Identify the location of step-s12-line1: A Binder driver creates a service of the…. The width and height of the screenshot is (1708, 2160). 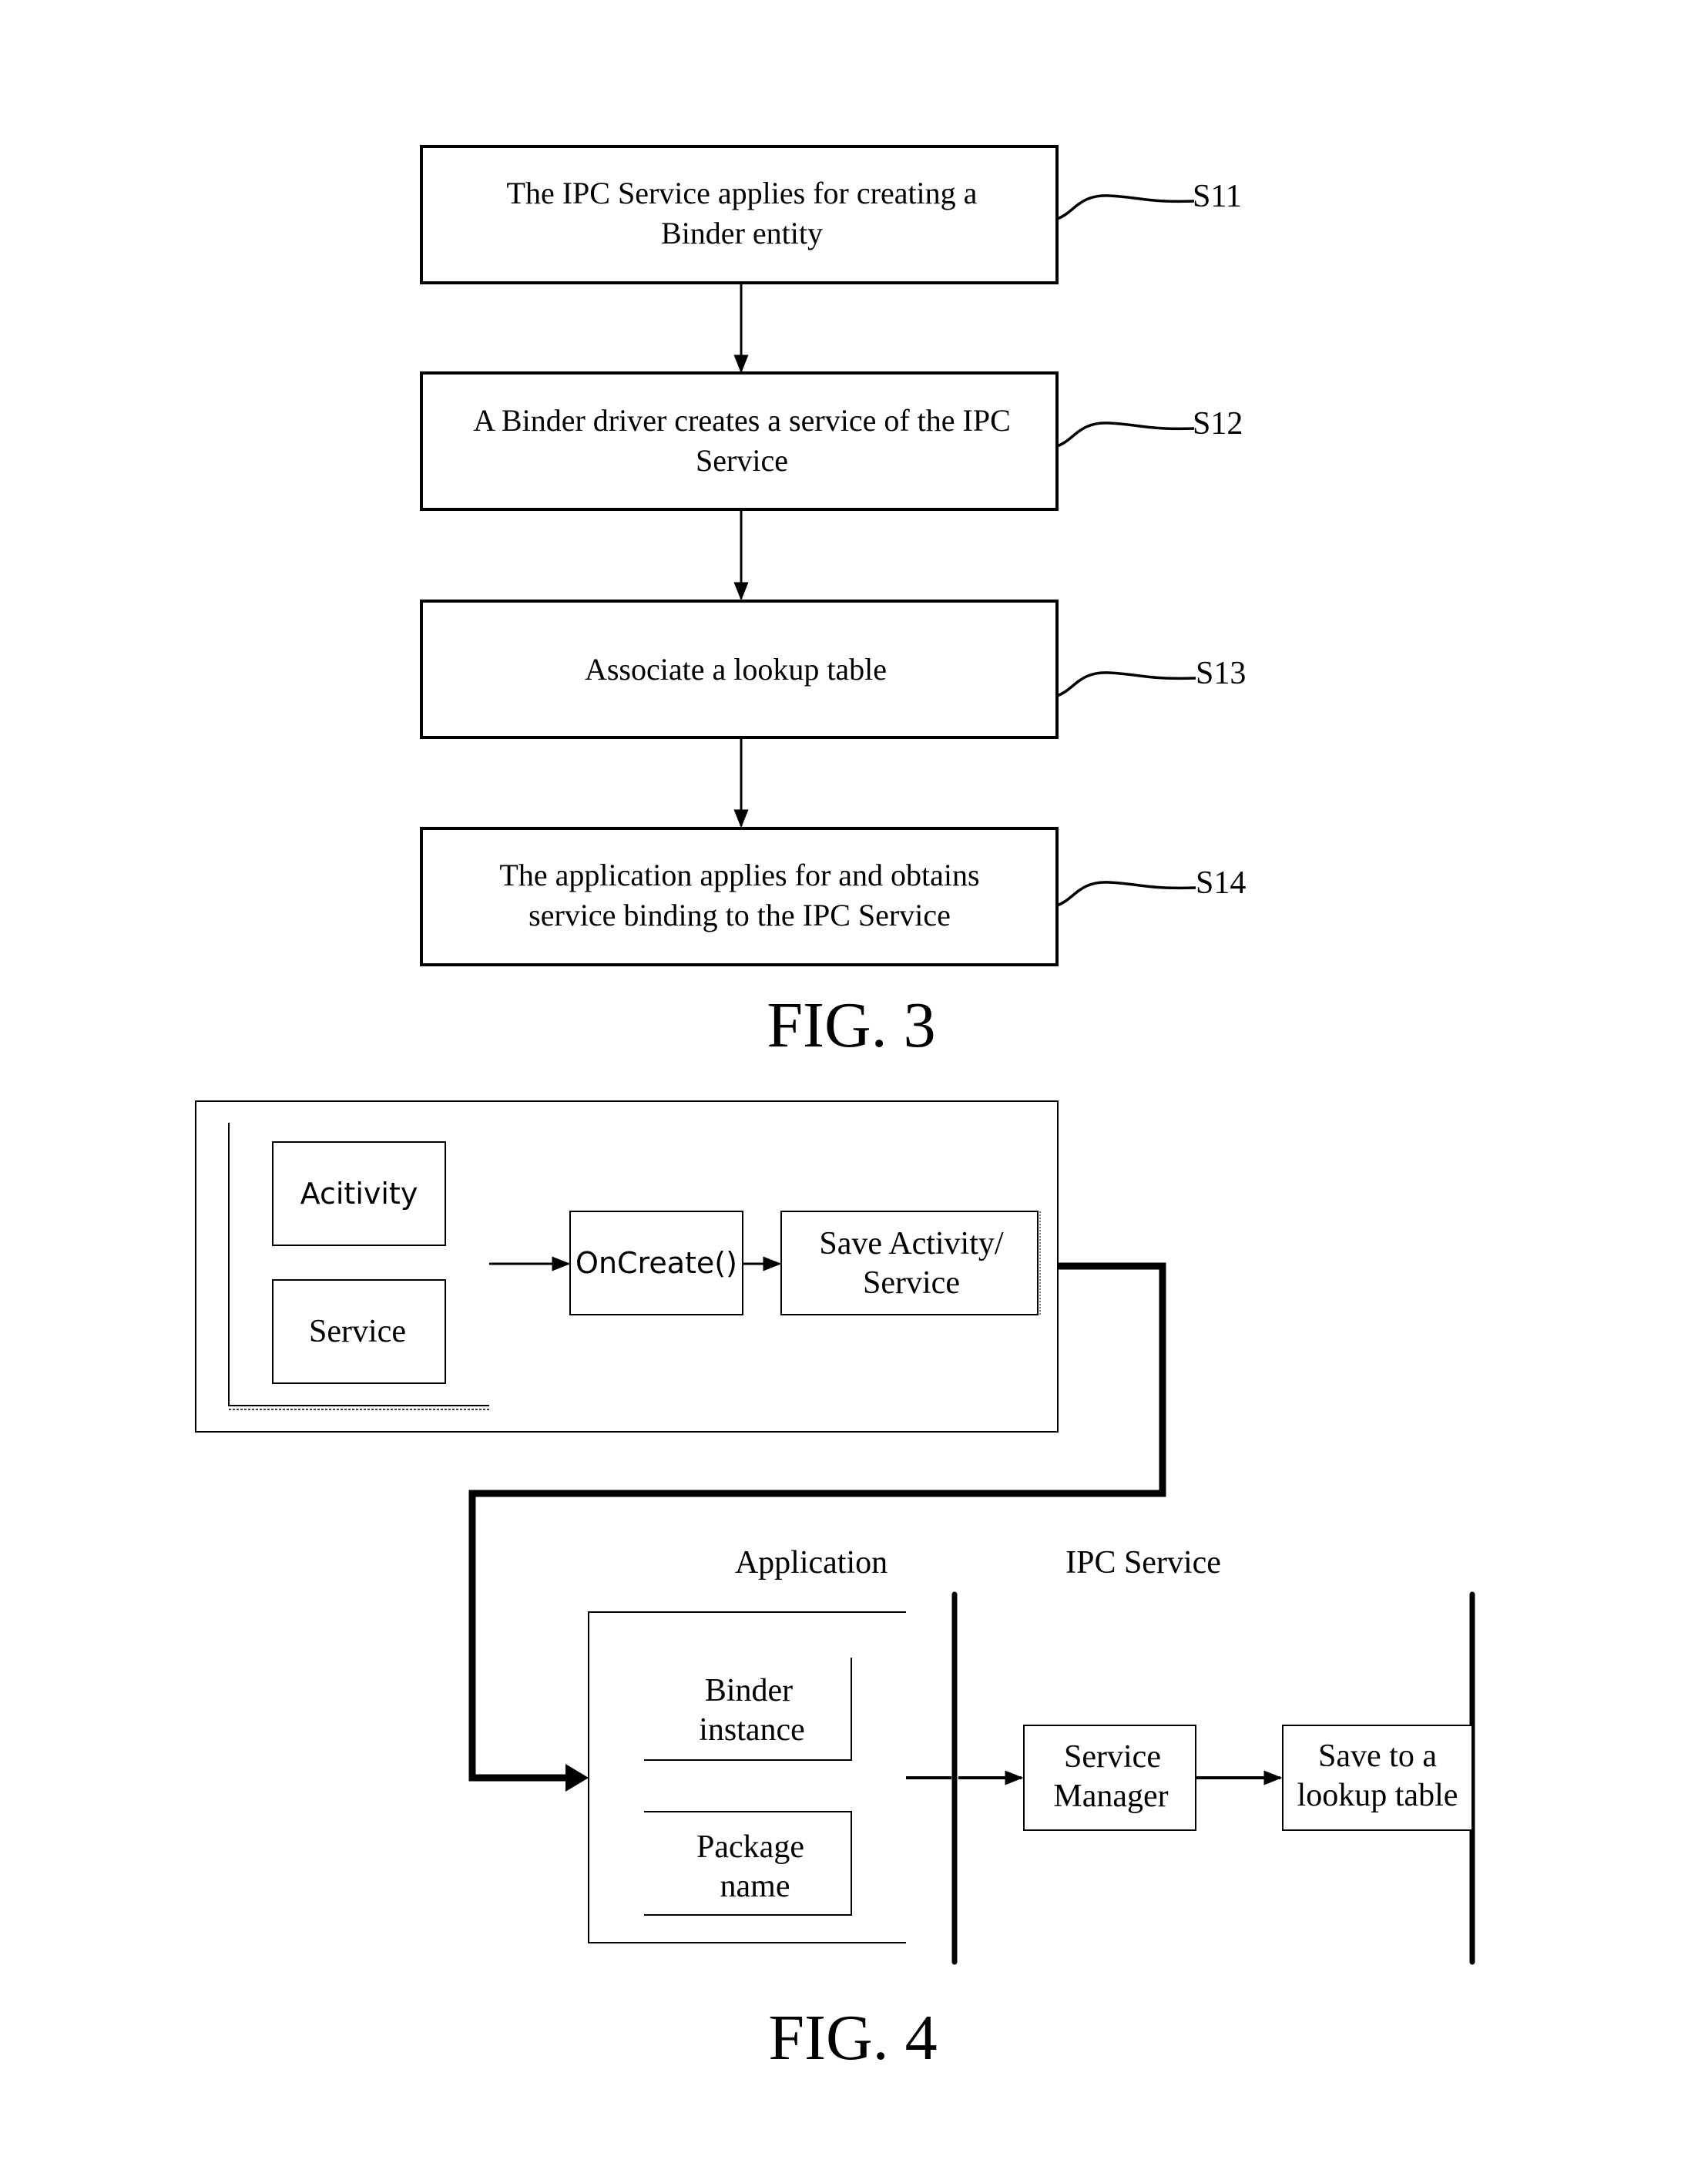
(742, 421).